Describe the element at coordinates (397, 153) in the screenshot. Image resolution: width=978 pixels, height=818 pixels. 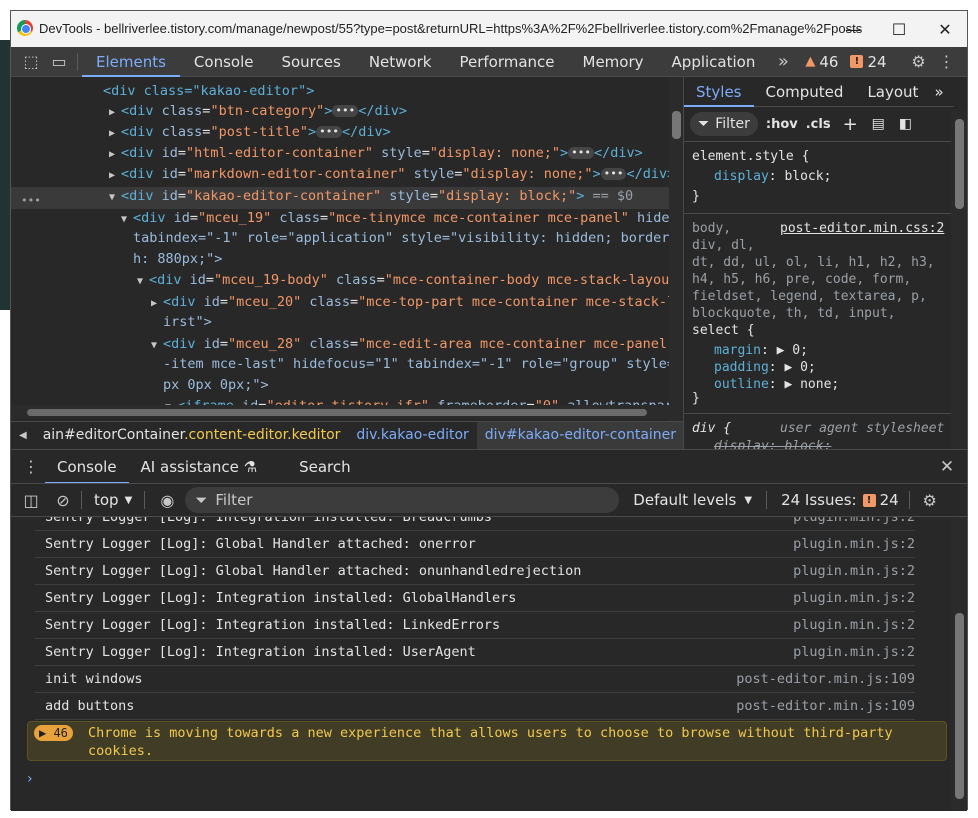
I see `dom-attr-name: style` at that location.